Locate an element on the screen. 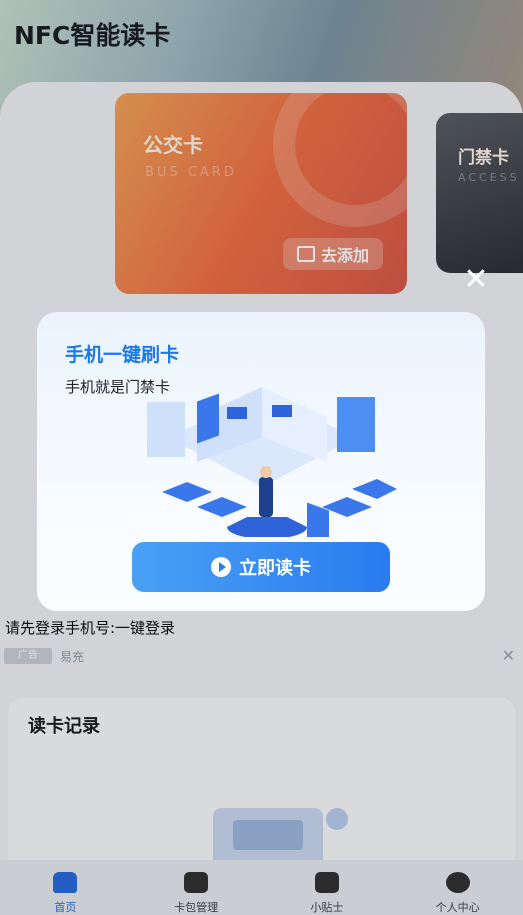  read-card-button: 立即读卡 is located at coordinates (261, 567).